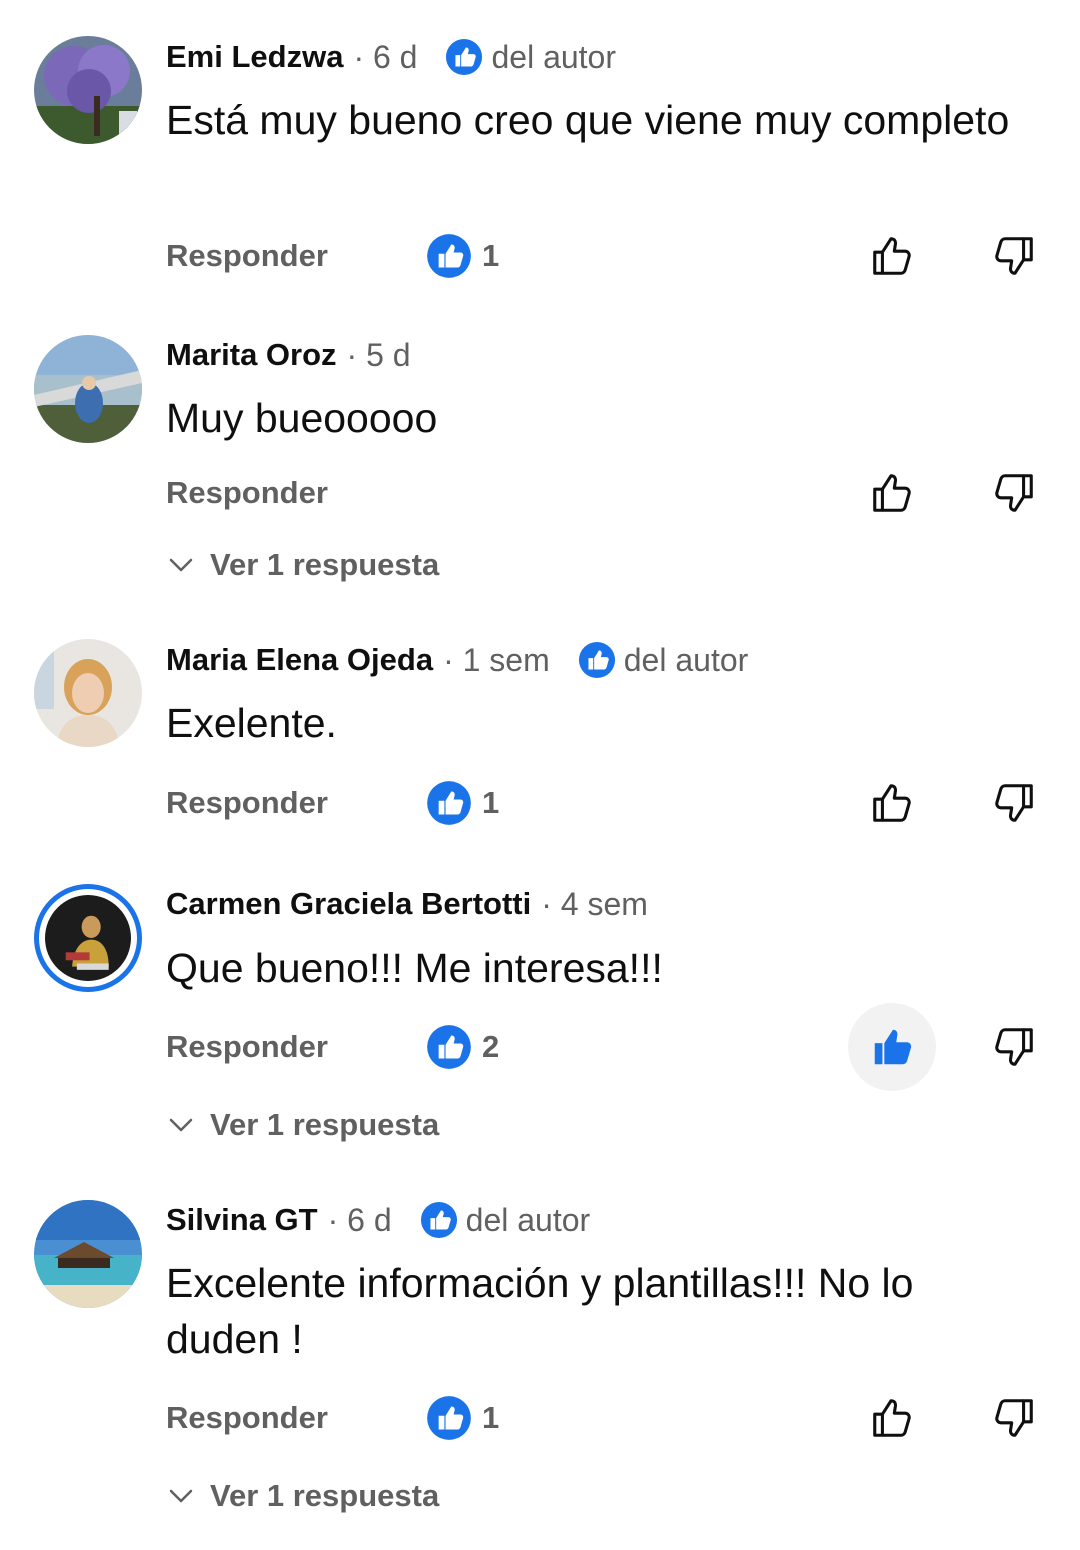 The height and width of the screenshot is (1550, 1080). I want to click on author-name: Marita Oroz, so click(251, 355).